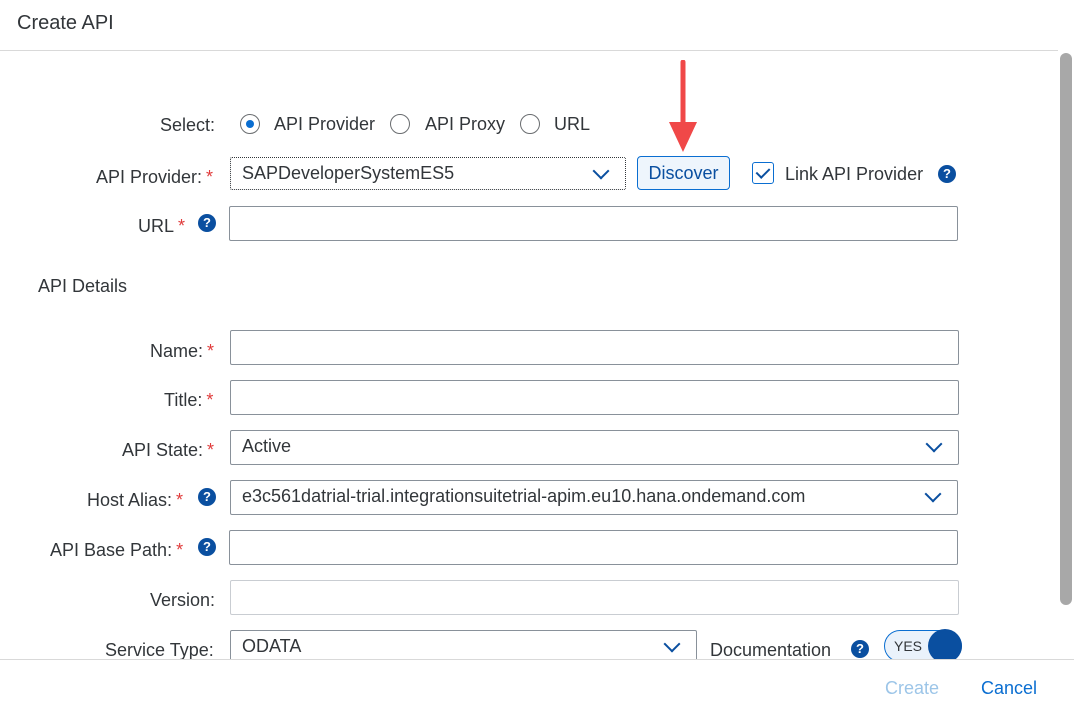 The width and height of the screenshot is (1074, 709). Describe the element at coordinates (400, 124) in the screenshot. I see `radio-api-proxy-circle` at that location.